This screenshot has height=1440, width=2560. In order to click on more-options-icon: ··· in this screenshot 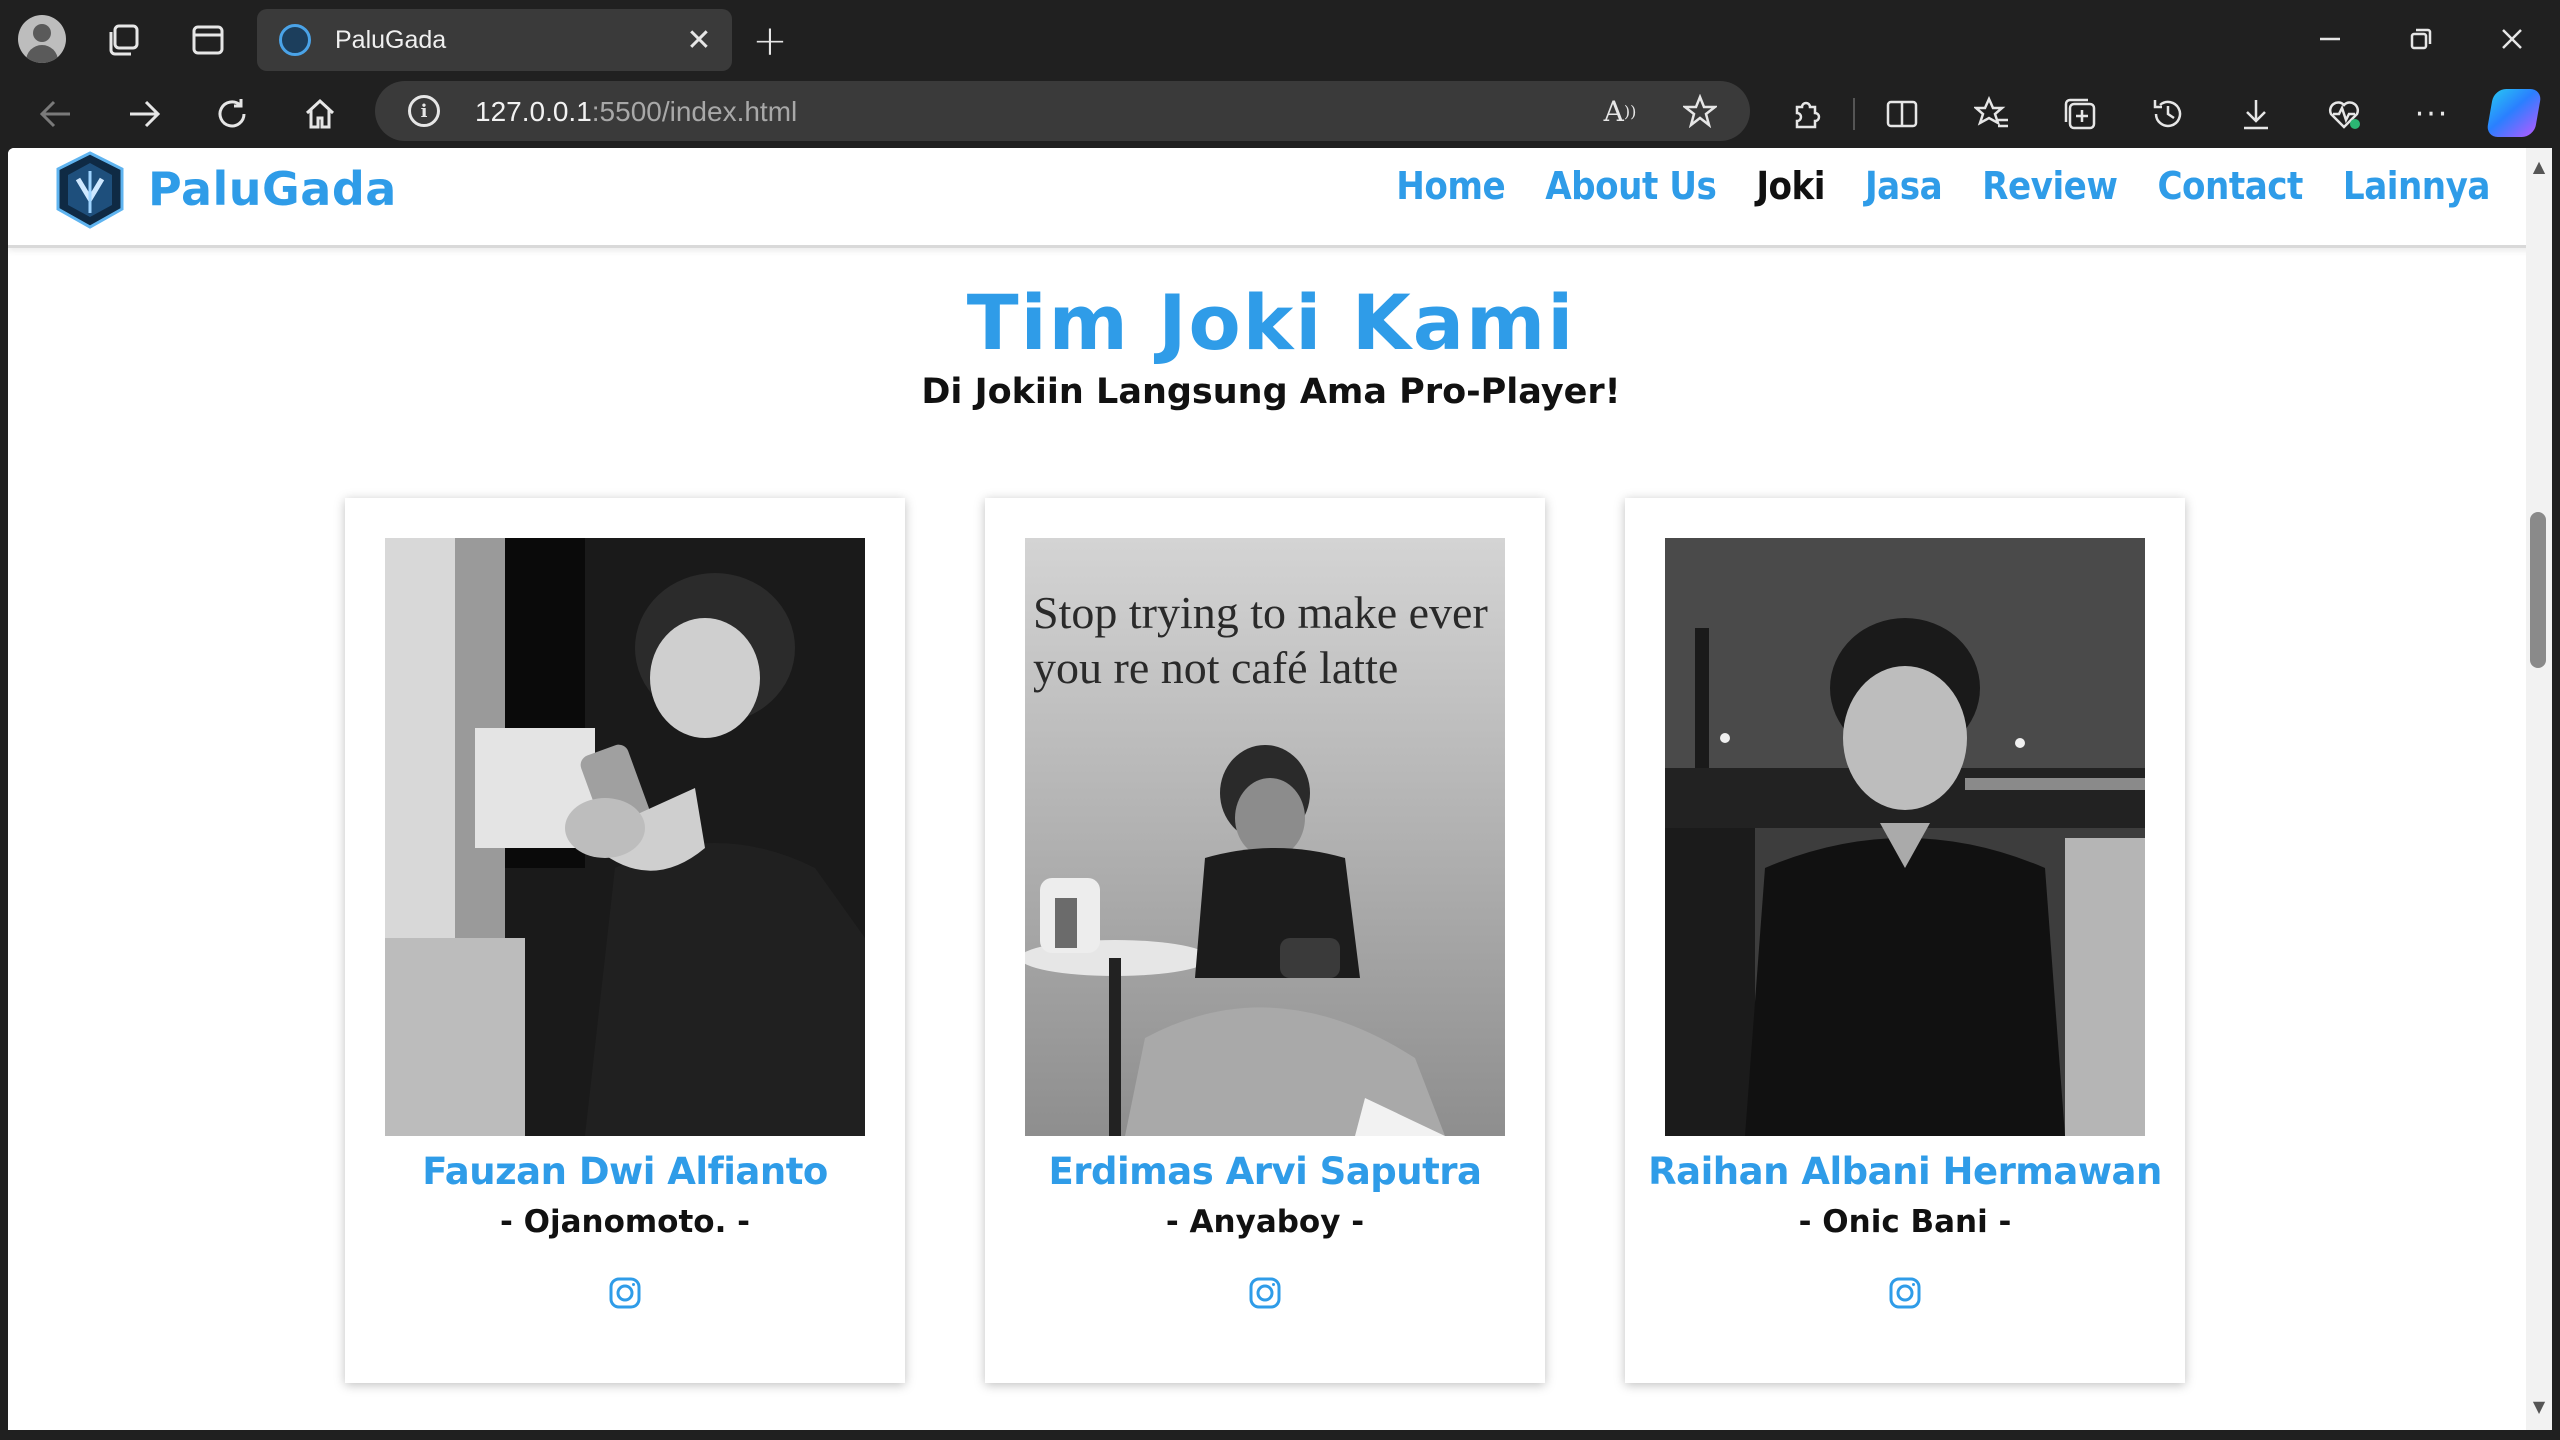, I will do `click(2432, 114)`.